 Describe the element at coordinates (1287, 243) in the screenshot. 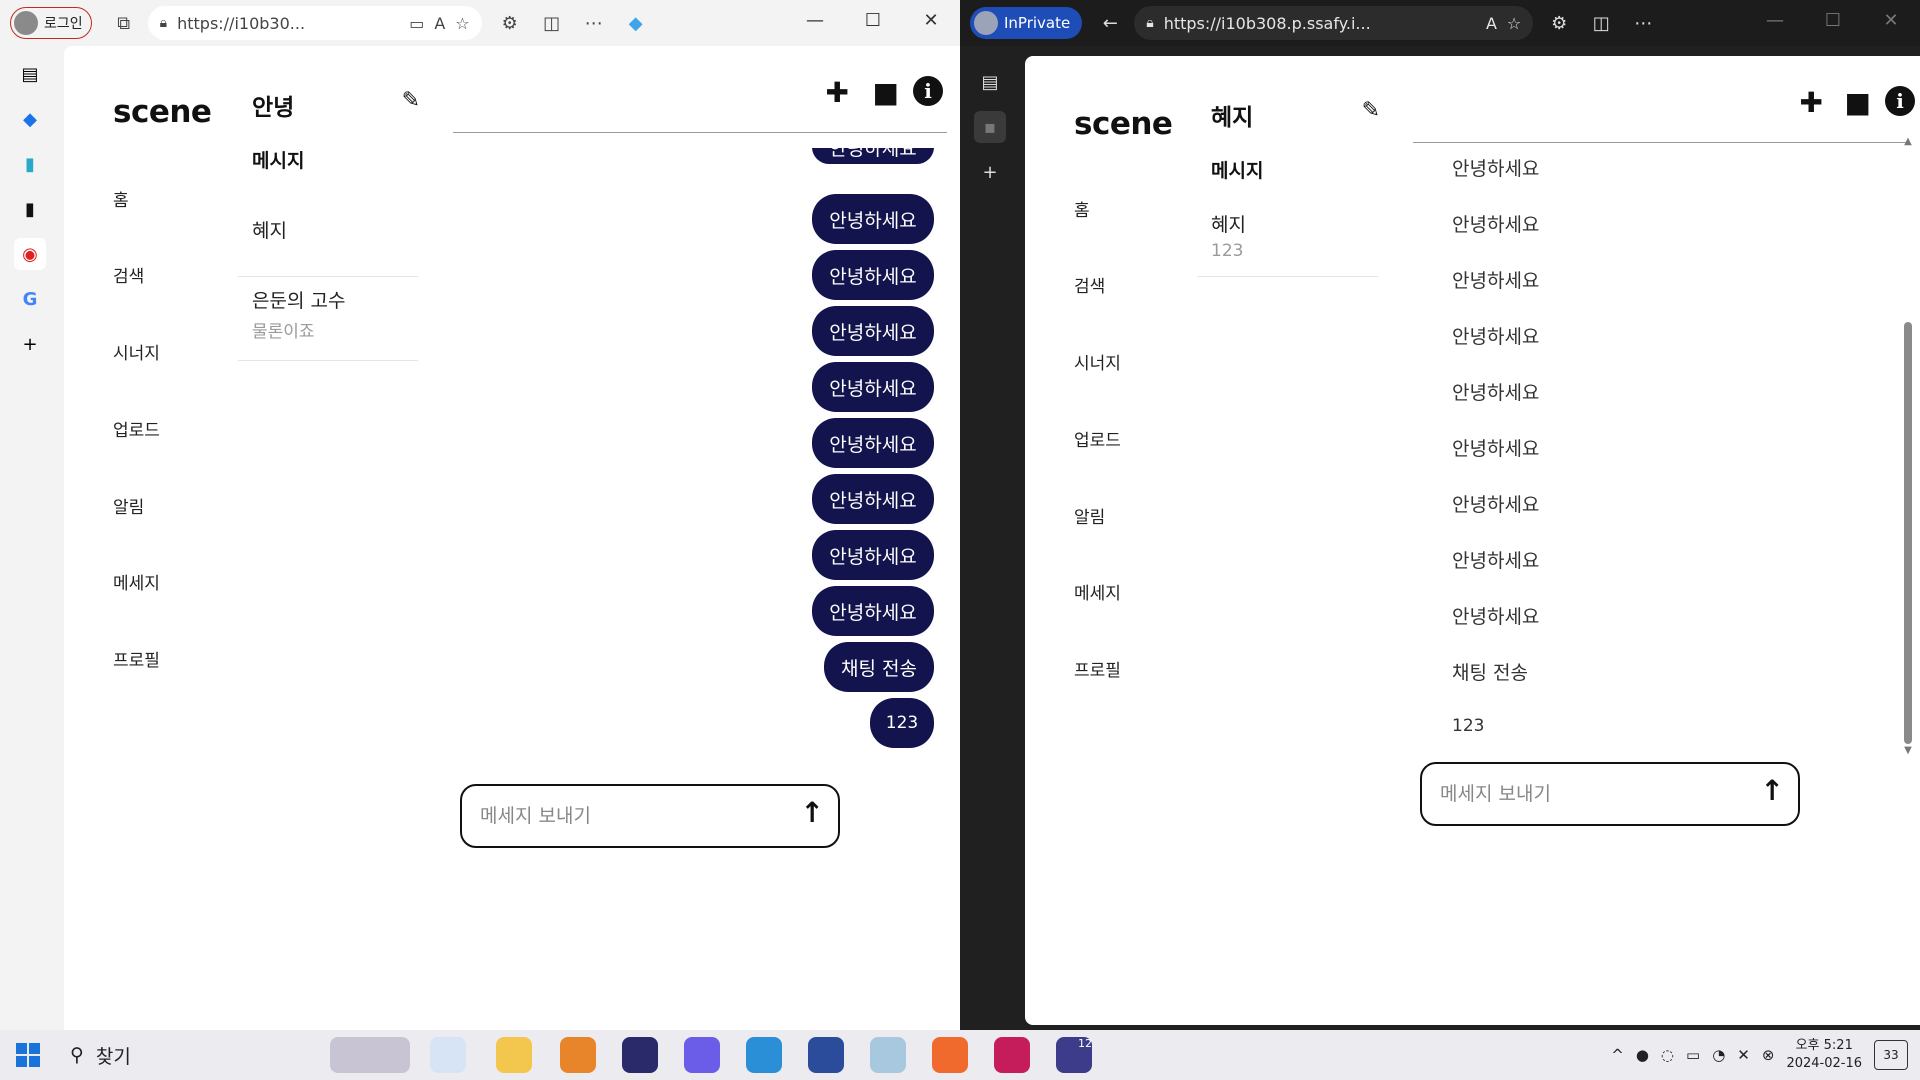

I see `conversation-item: 혜지 123` at that location.